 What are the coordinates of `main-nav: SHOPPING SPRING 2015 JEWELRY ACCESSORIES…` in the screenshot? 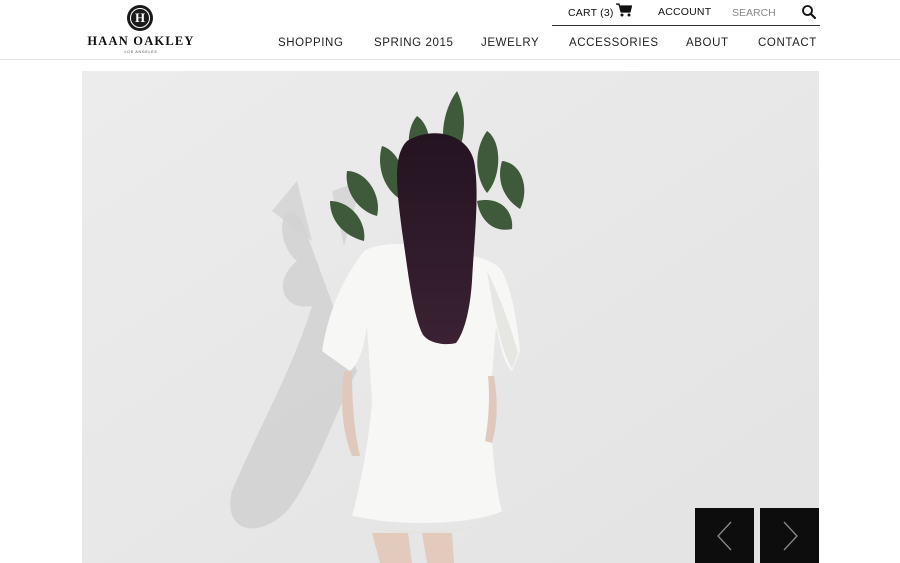 It's located at (450, 45).